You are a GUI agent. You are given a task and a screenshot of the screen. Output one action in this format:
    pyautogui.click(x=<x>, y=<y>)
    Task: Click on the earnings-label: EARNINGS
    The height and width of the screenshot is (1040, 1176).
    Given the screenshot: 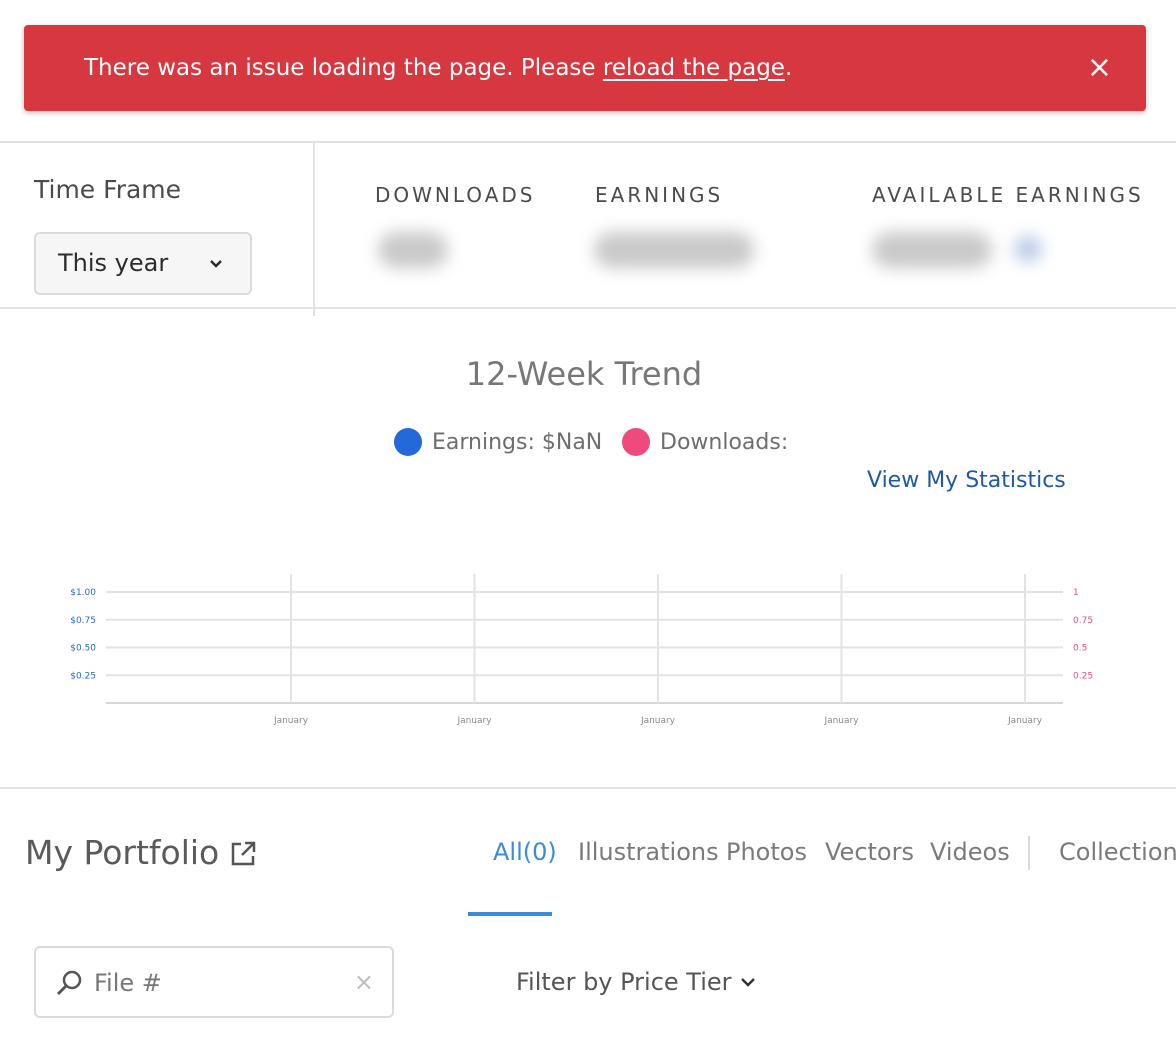 What is the action you would take?
    pyautogui.click(x=659, y=195)
    